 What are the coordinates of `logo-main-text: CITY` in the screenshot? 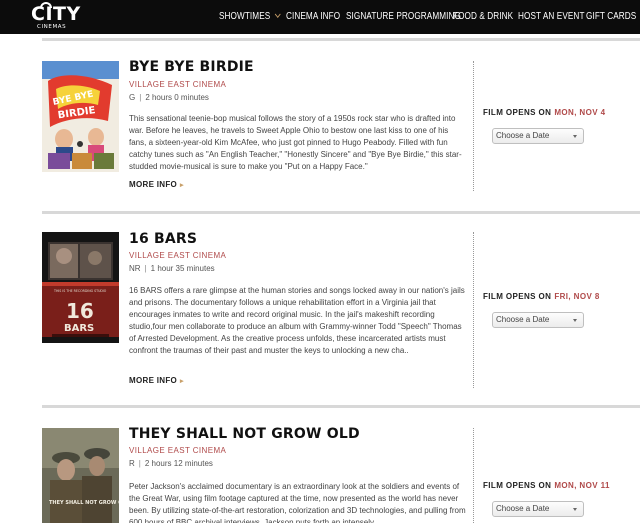 It's located at (56, 14).